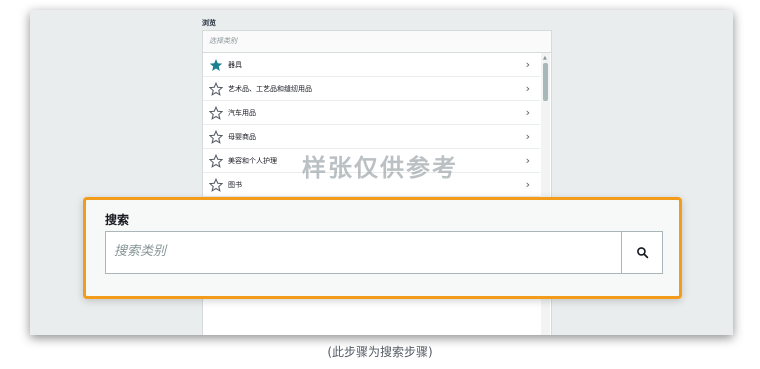 The image size is (760, 369). I want to click on category-item-automotive: 汽车用品 ›, so click(371, 113).